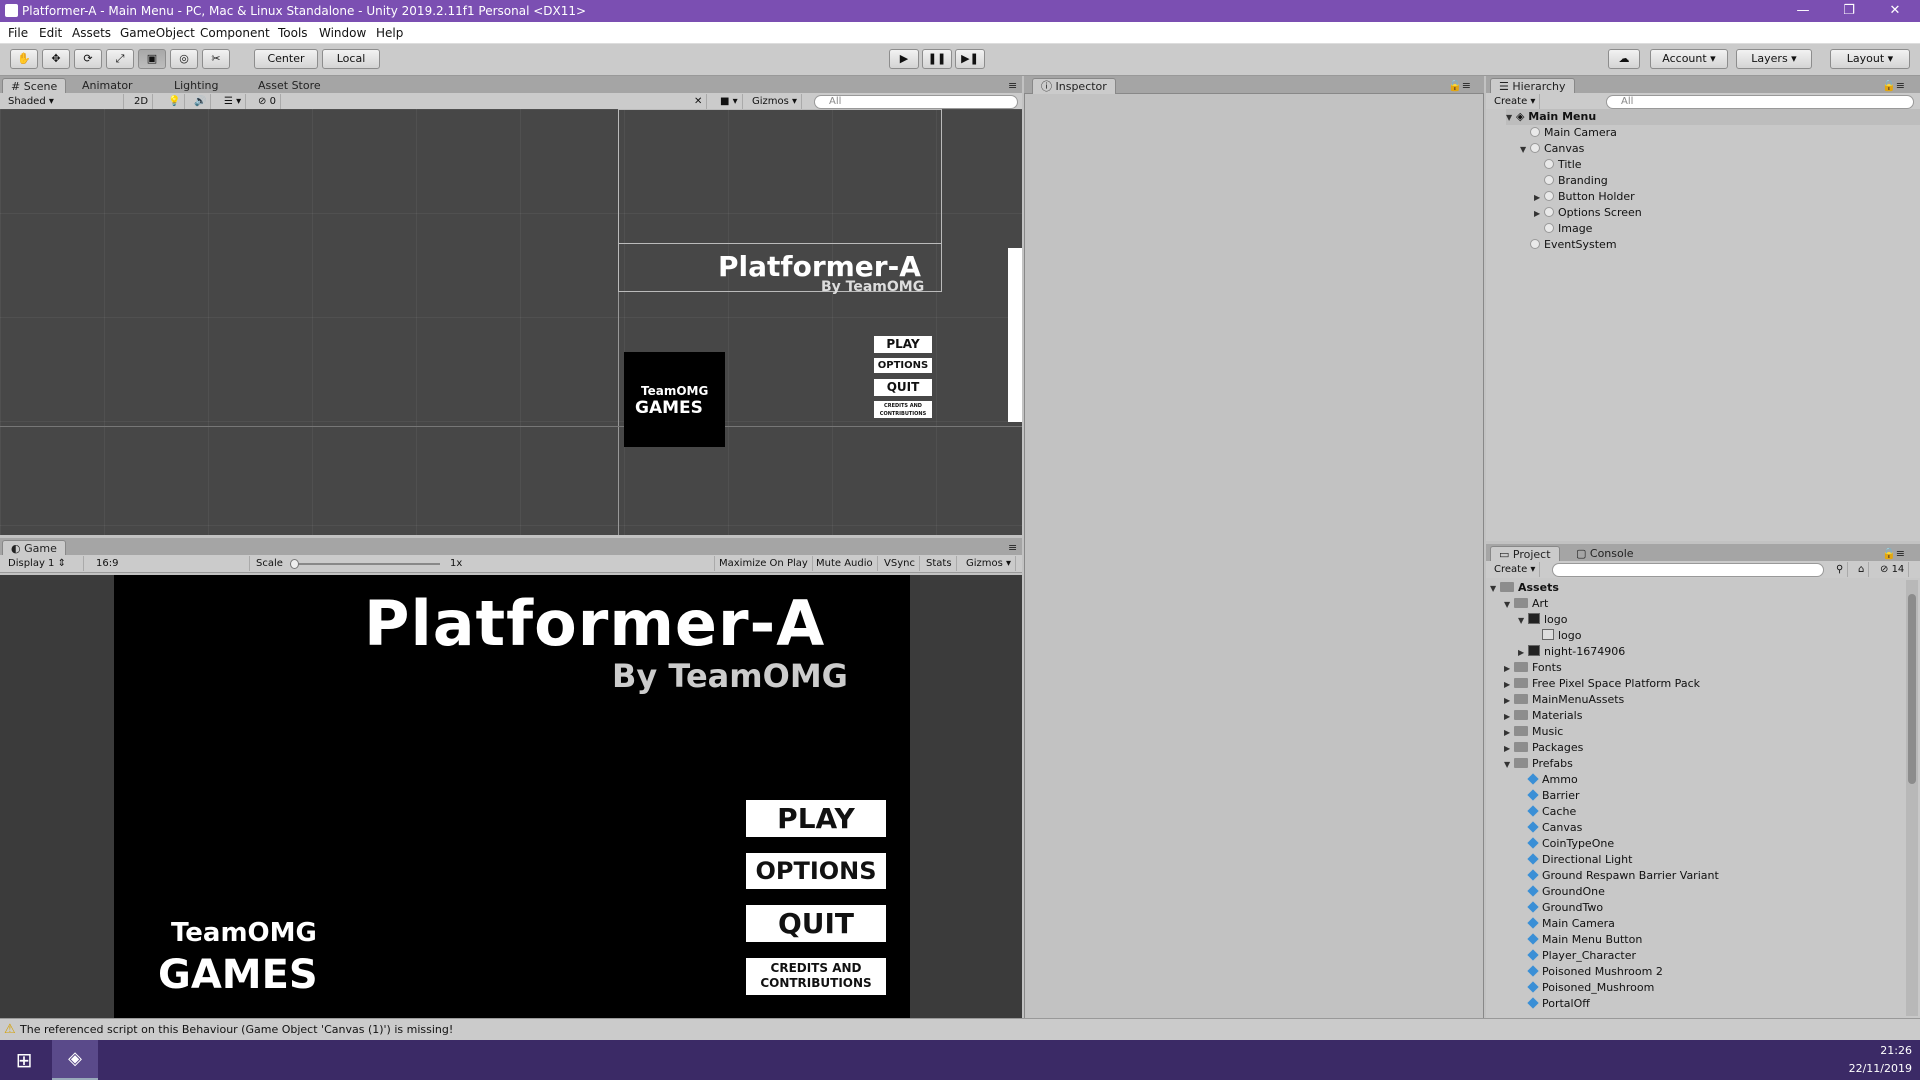 The image size is (1920, 1080). I want to click on game-options-button: OPTIONS, so click(816, 871).